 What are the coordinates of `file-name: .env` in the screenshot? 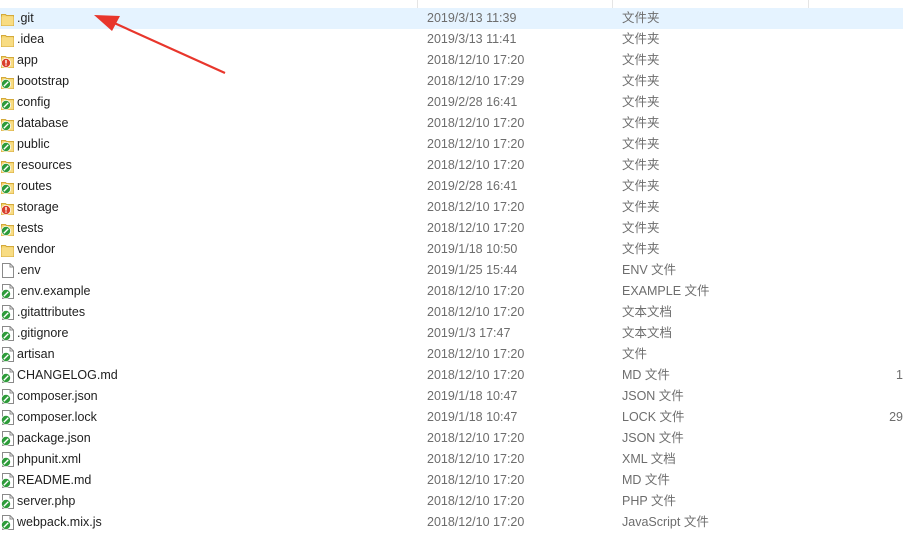 It's located at (29, 270).